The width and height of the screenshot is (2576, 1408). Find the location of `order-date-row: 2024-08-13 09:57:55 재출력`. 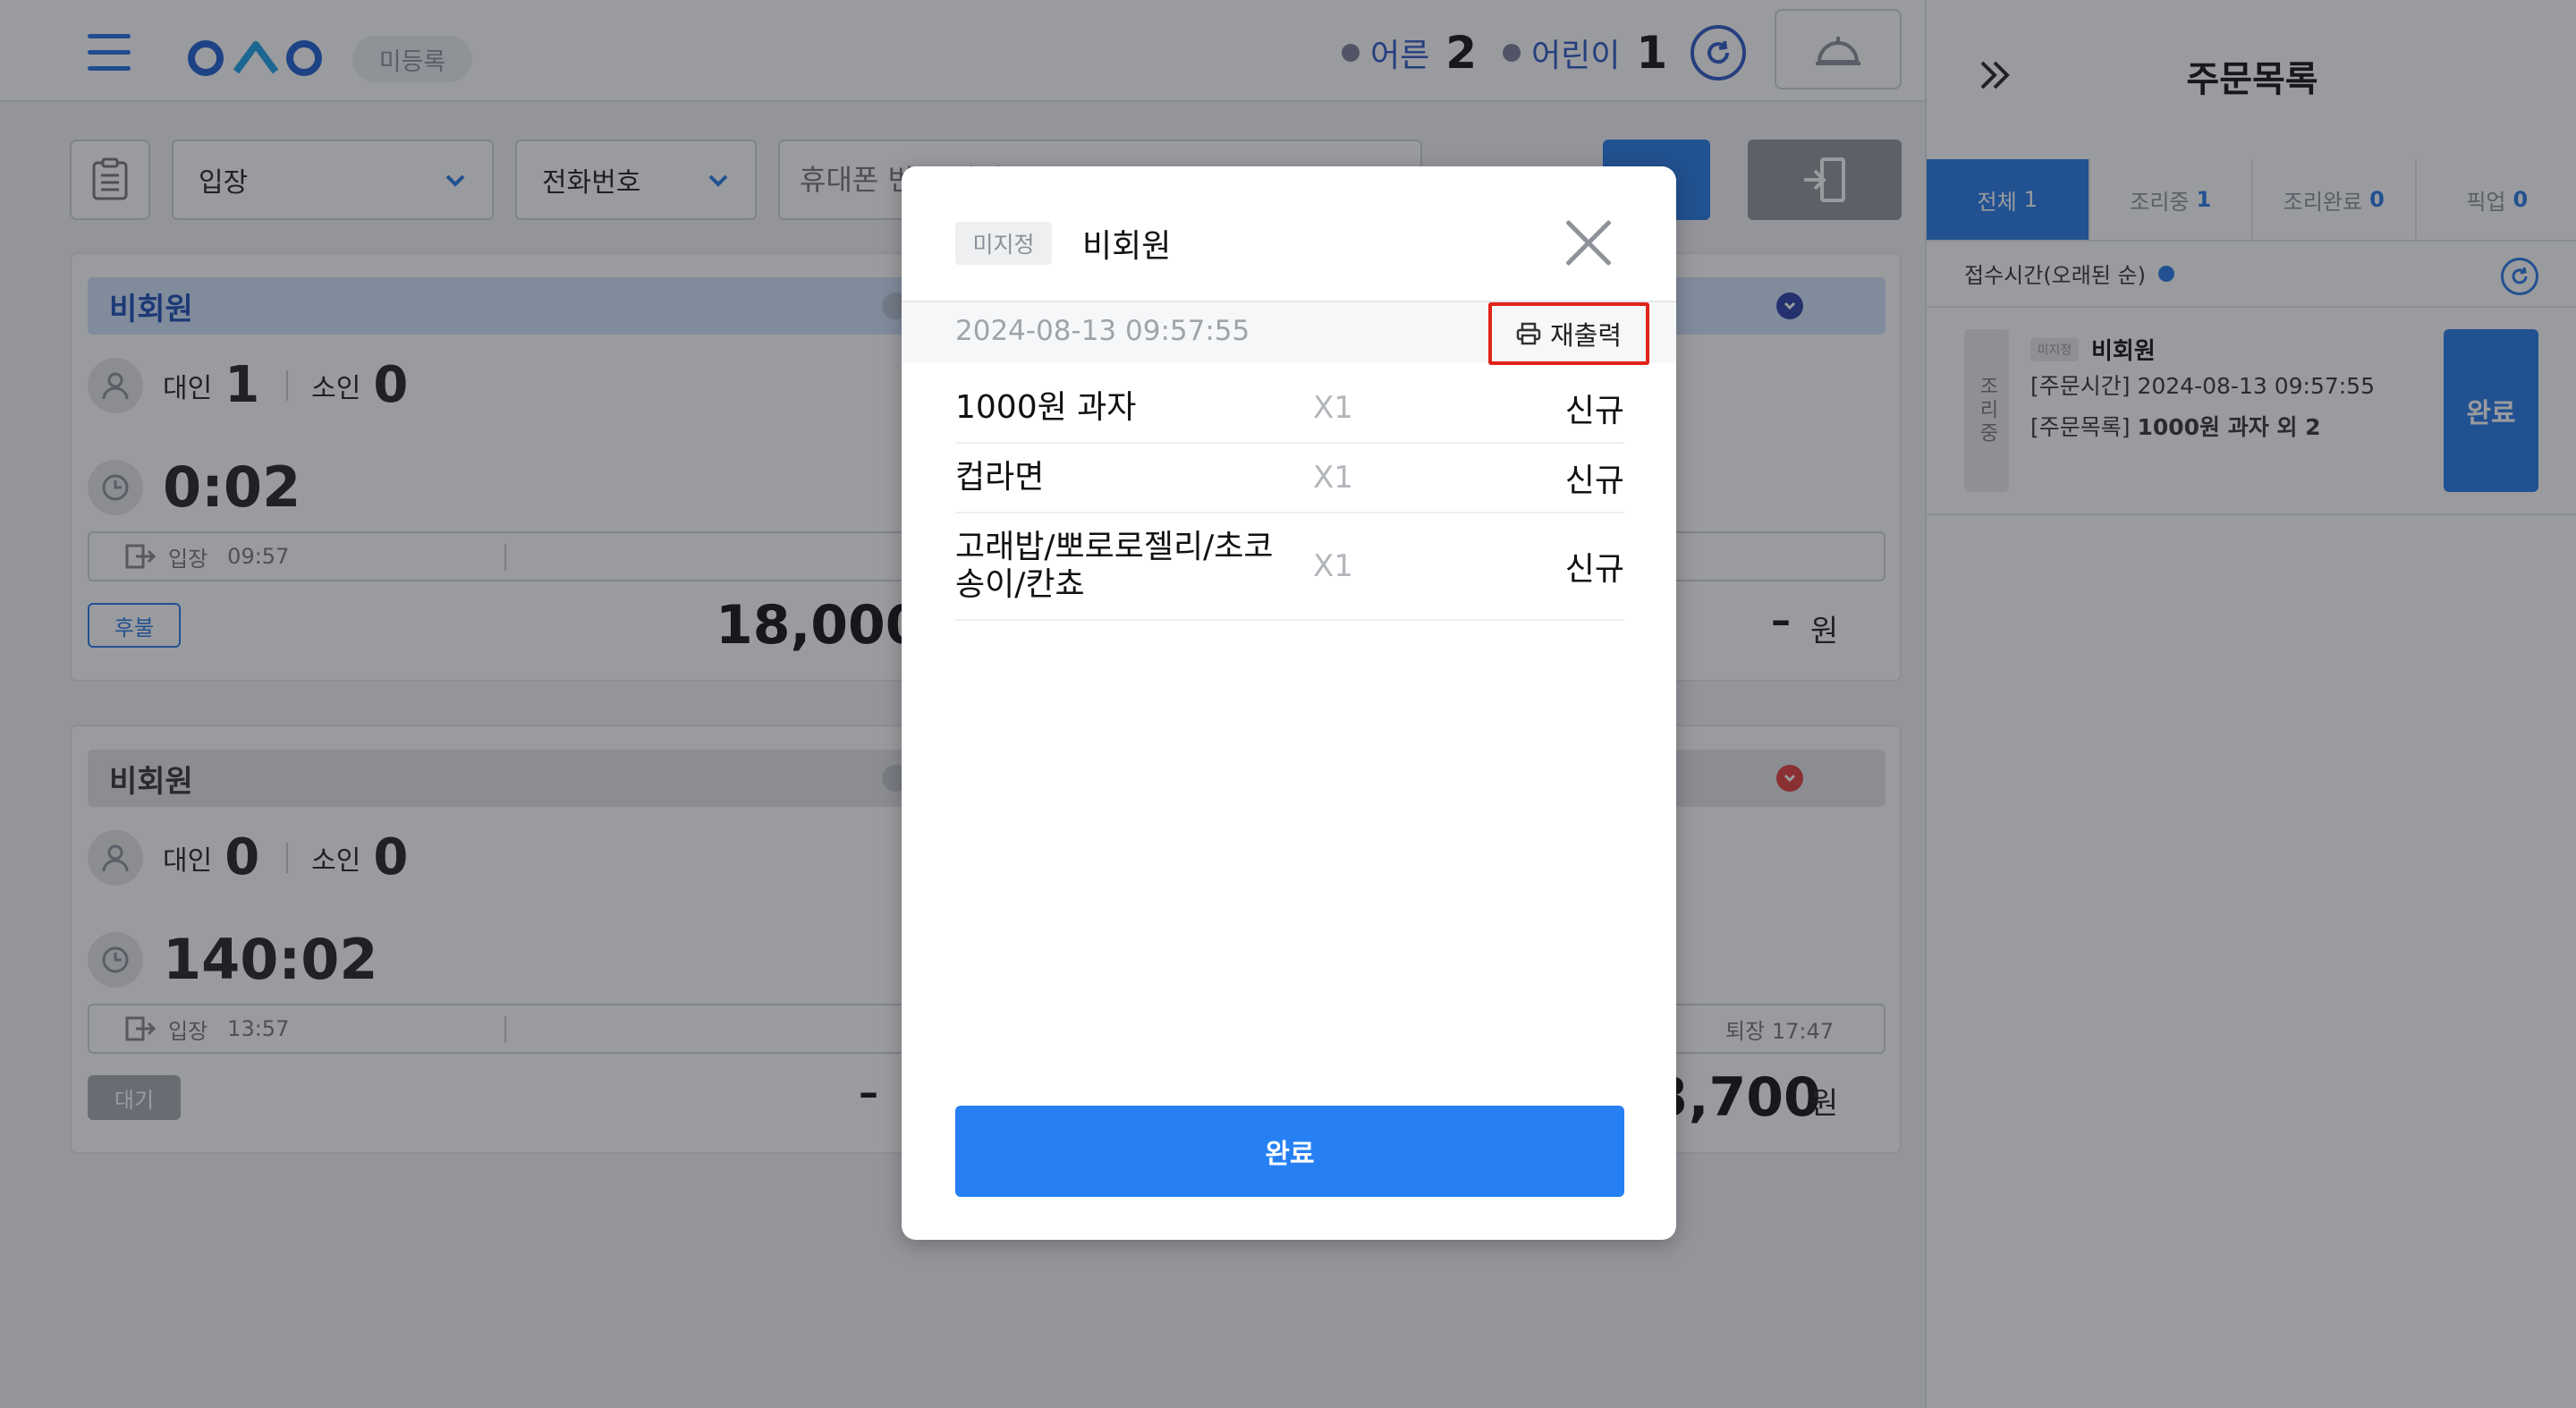

order-date-row: 2024-08-13 09:57:55 재출력 is located at coordinates (1289, 333).